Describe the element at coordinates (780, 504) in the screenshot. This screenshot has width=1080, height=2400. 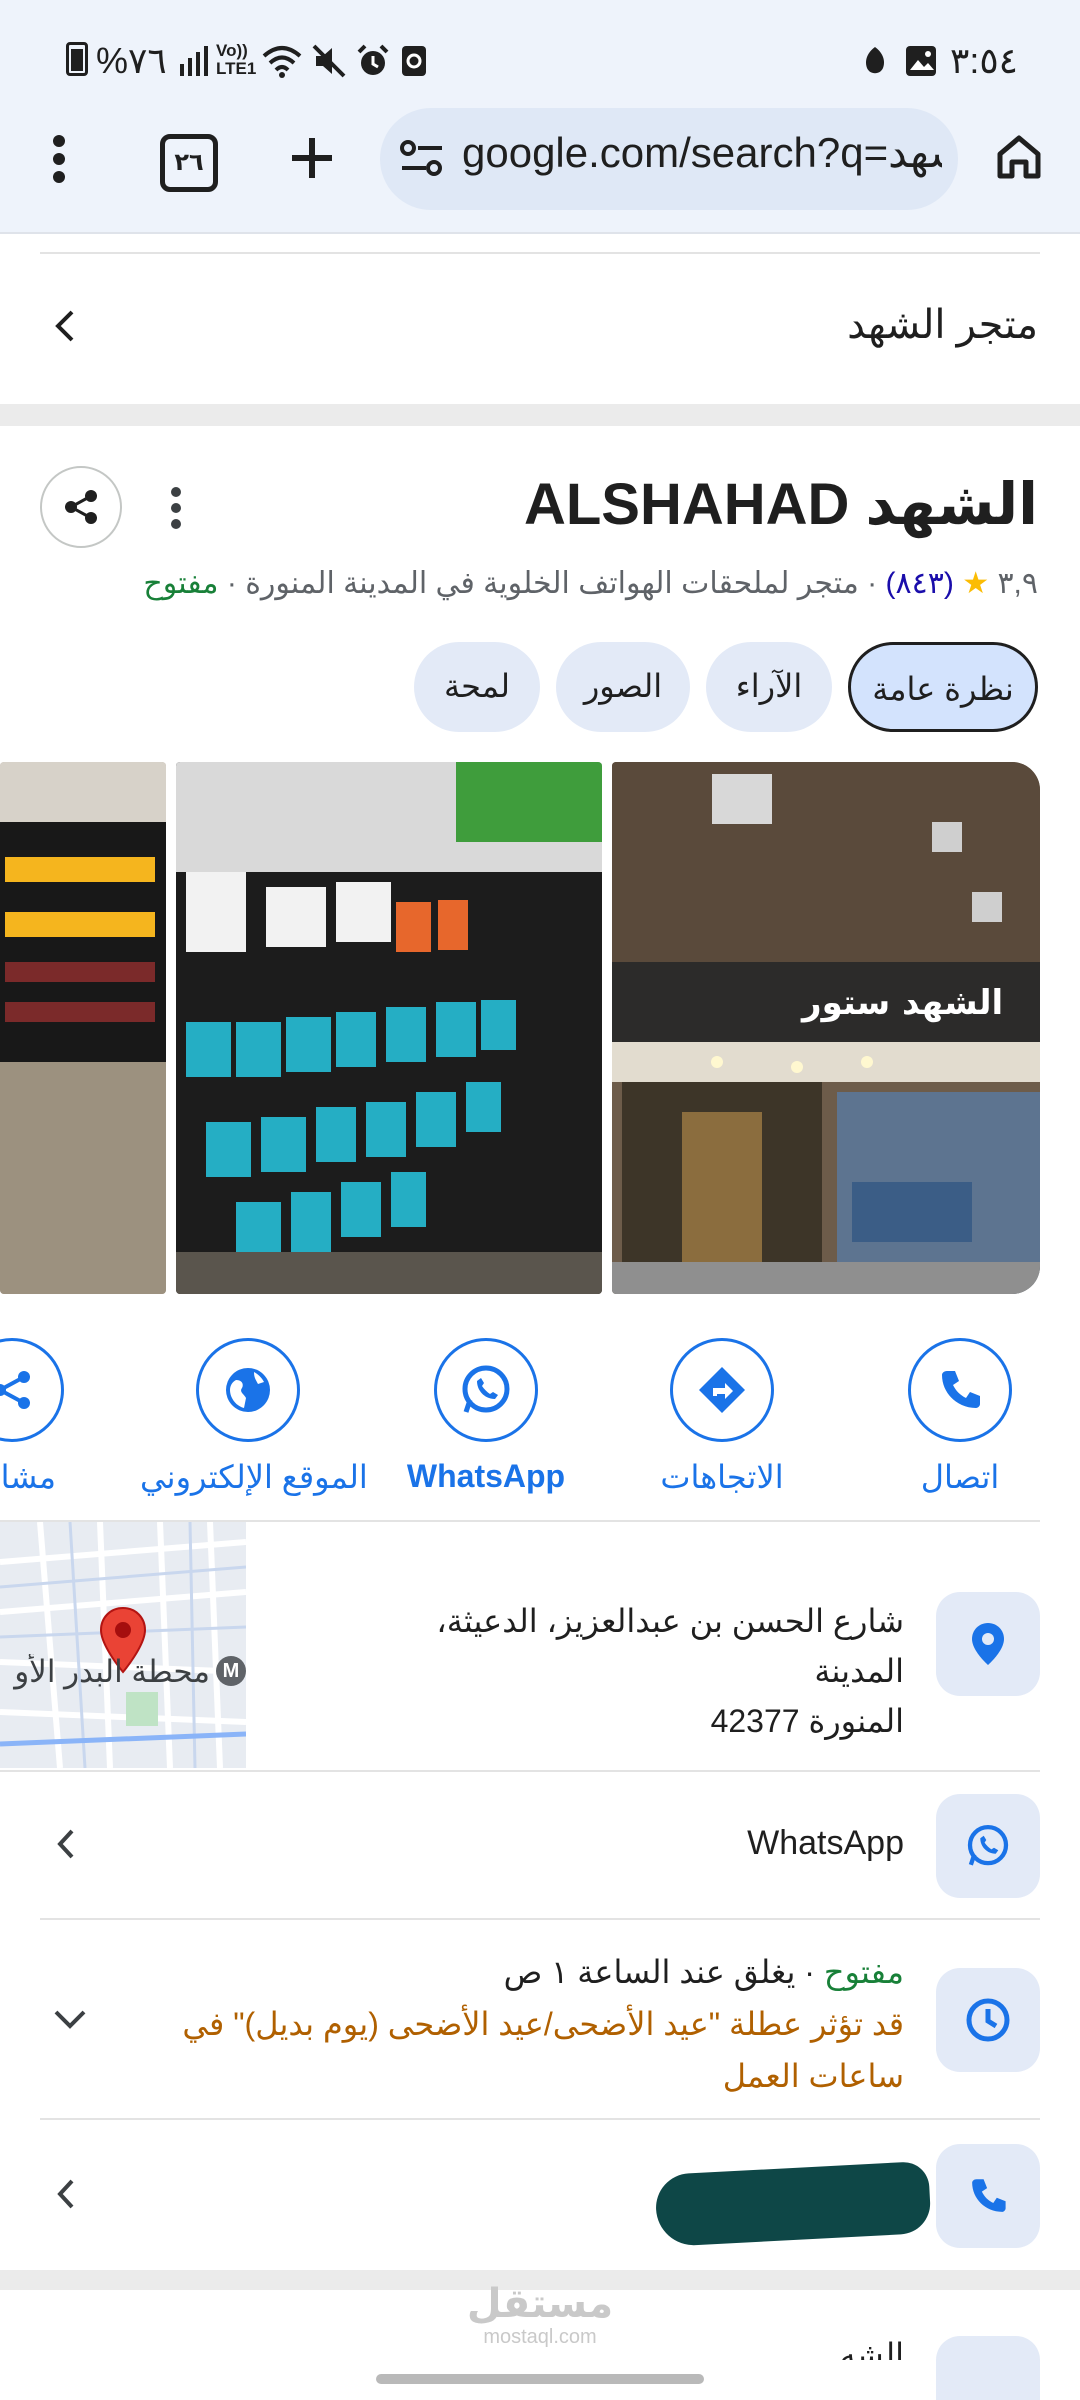
I see `business-name: الشهد ALSHAHAD` at that location.